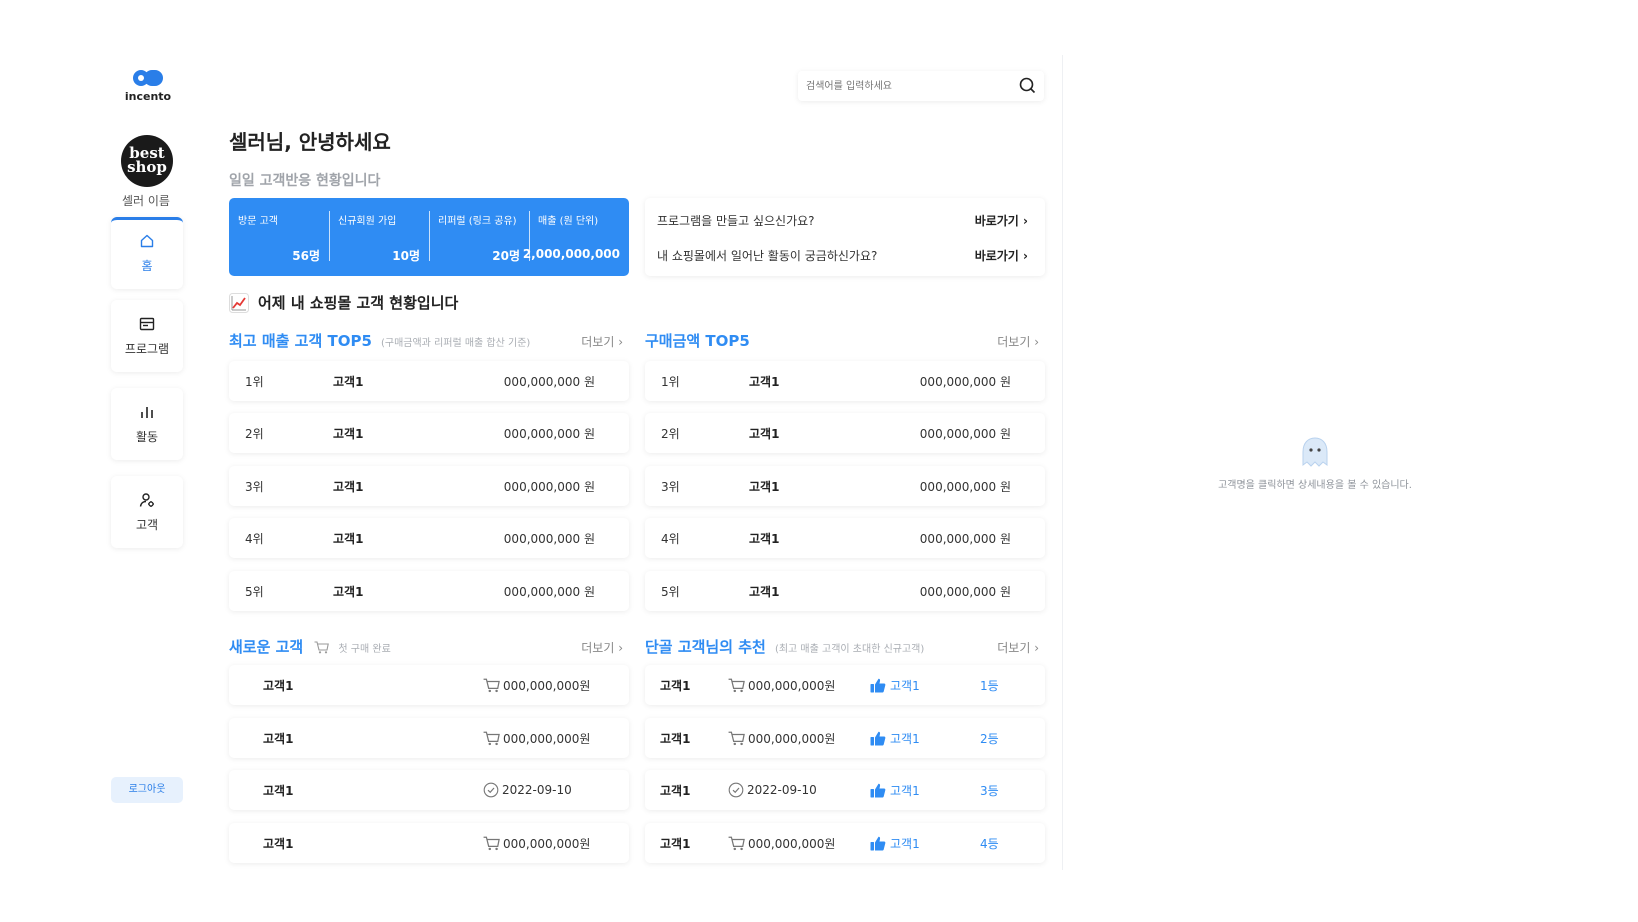  I want to click on shortcut-row: 내 쇼핑몰에서 일어난 활동이 궁금하신가요? 바로가기 ›, so click(842, 255).